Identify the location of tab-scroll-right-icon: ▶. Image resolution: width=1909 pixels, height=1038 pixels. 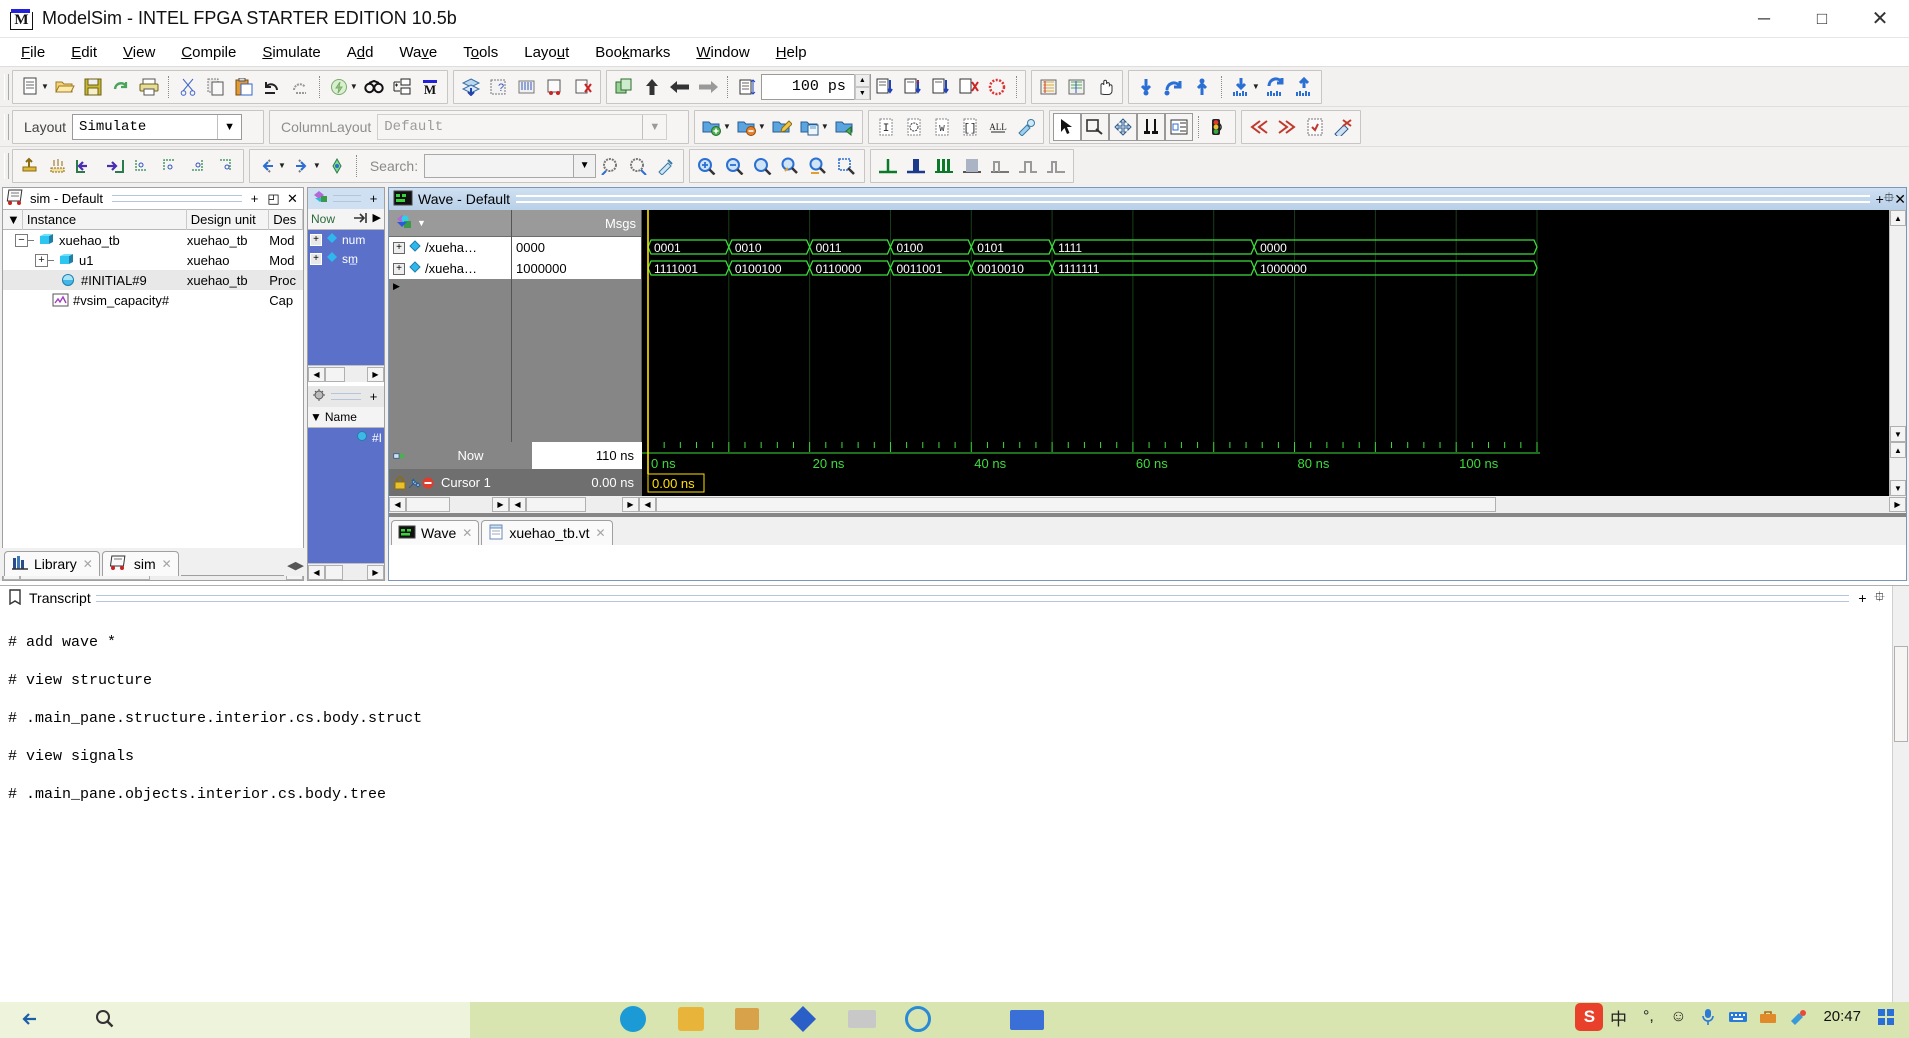
(300, 565).